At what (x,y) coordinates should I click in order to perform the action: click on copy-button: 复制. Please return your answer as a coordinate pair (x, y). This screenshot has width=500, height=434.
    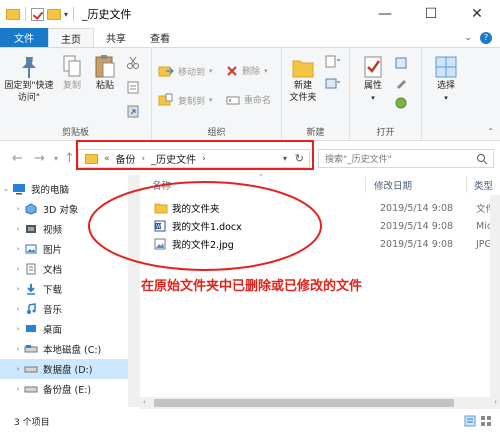
    Looking at the image, I should click on (72, 73).